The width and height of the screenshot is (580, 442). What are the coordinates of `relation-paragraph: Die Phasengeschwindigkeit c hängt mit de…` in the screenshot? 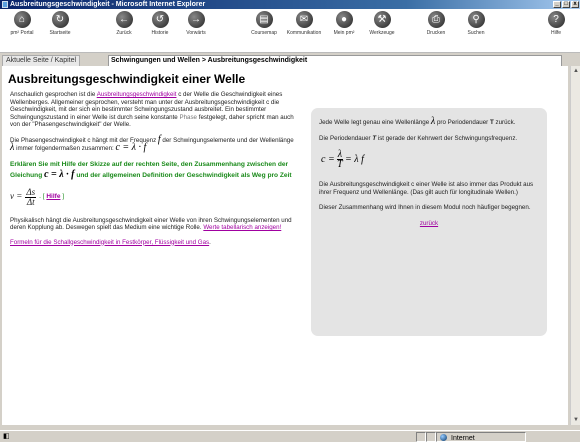 It's located at (152, 143).